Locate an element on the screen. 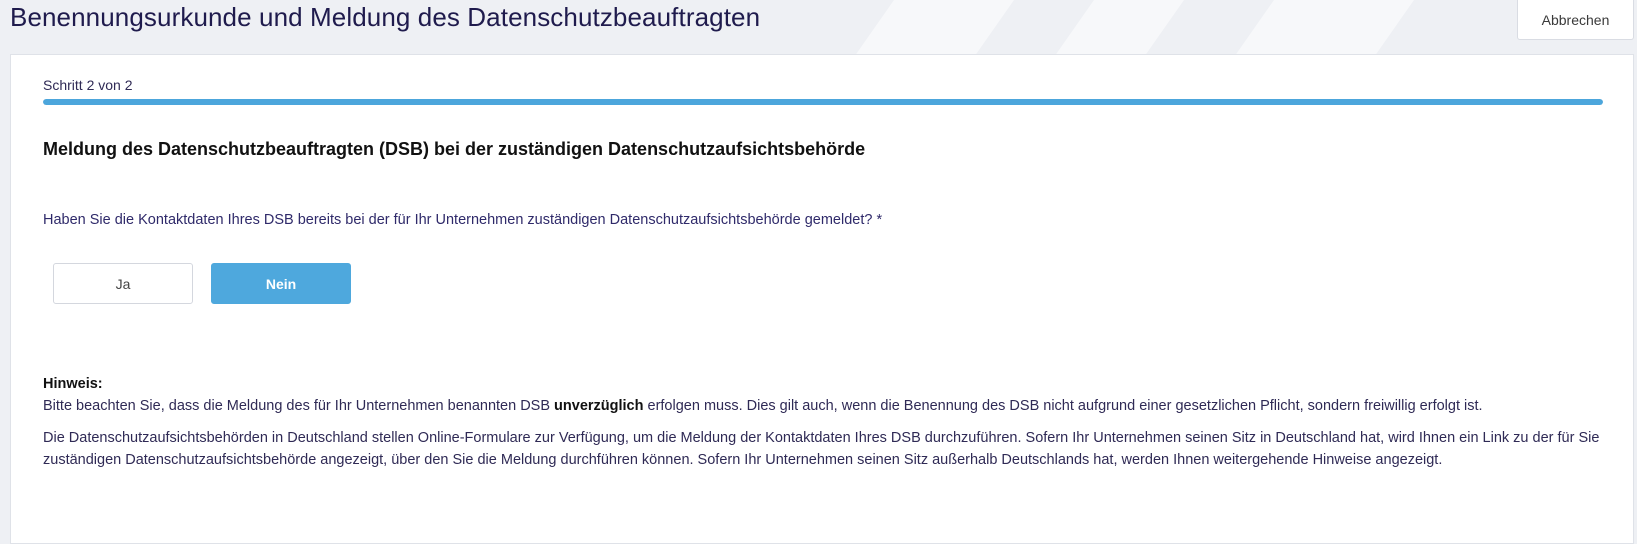 This screenshot has width=1637, height=544. cancel-button: Abbrechen is located at coordinates (1575, 20).